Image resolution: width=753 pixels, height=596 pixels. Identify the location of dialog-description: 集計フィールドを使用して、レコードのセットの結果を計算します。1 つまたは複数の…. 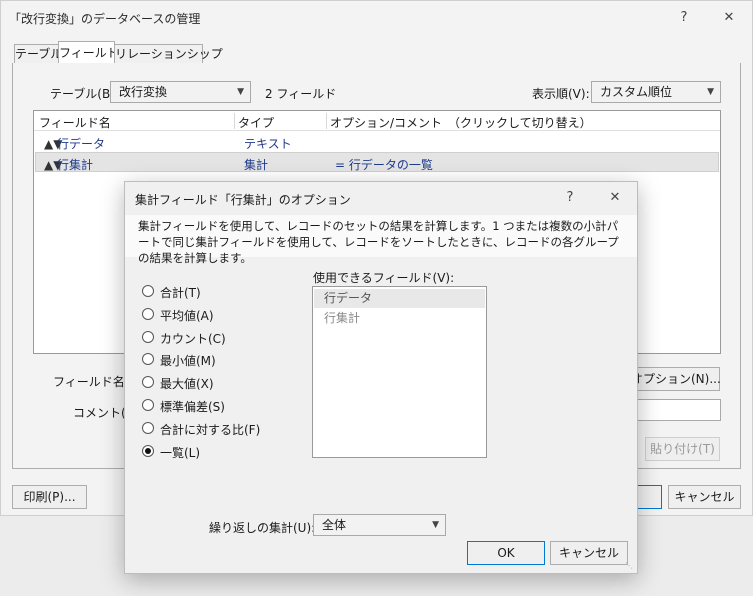
(381, 240).